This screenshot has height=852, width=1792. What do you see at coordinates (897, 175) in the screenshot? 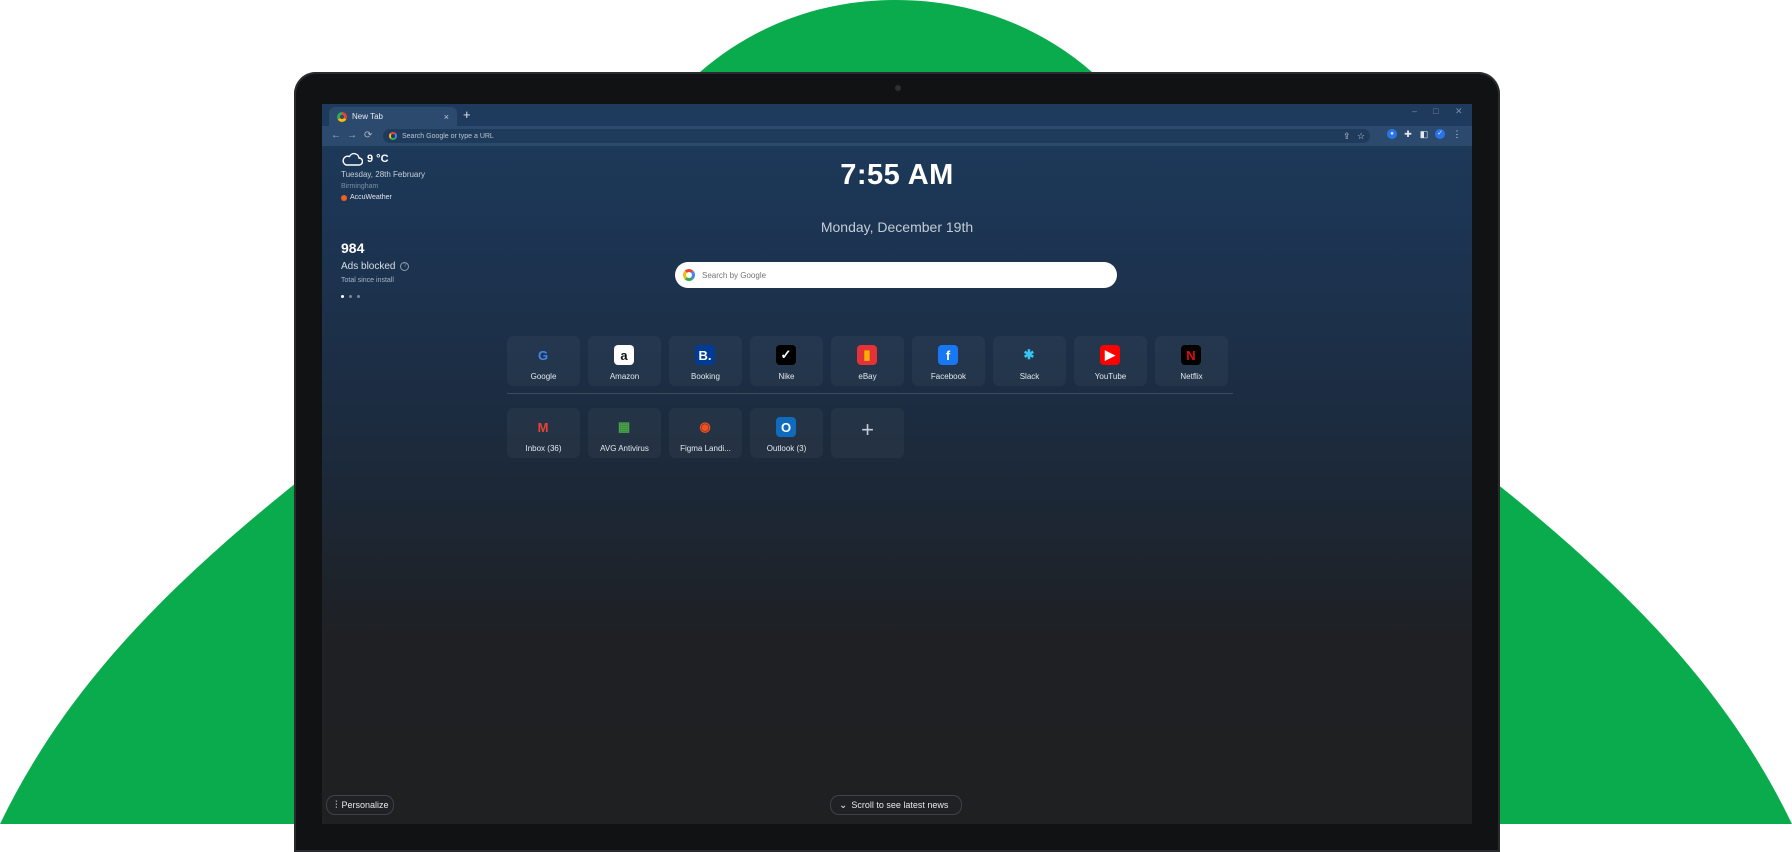
I see `clock-time: 7:55 AM` at bounding box center [897, 175].